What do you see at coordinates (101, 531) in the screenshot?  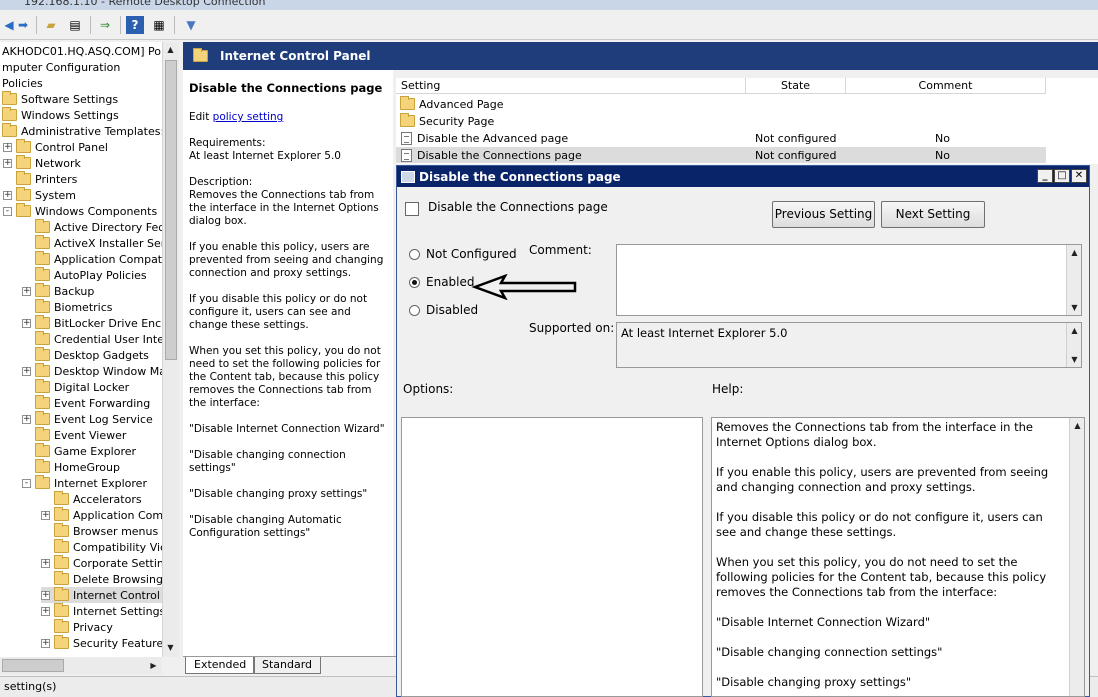 I see `tree-item: Browser menus` at bounding box center [101, 531].